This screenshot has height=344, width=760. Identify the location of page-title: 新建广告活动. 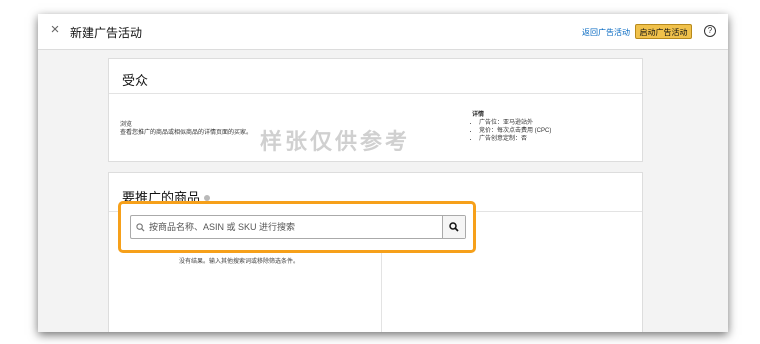
(106, 33).